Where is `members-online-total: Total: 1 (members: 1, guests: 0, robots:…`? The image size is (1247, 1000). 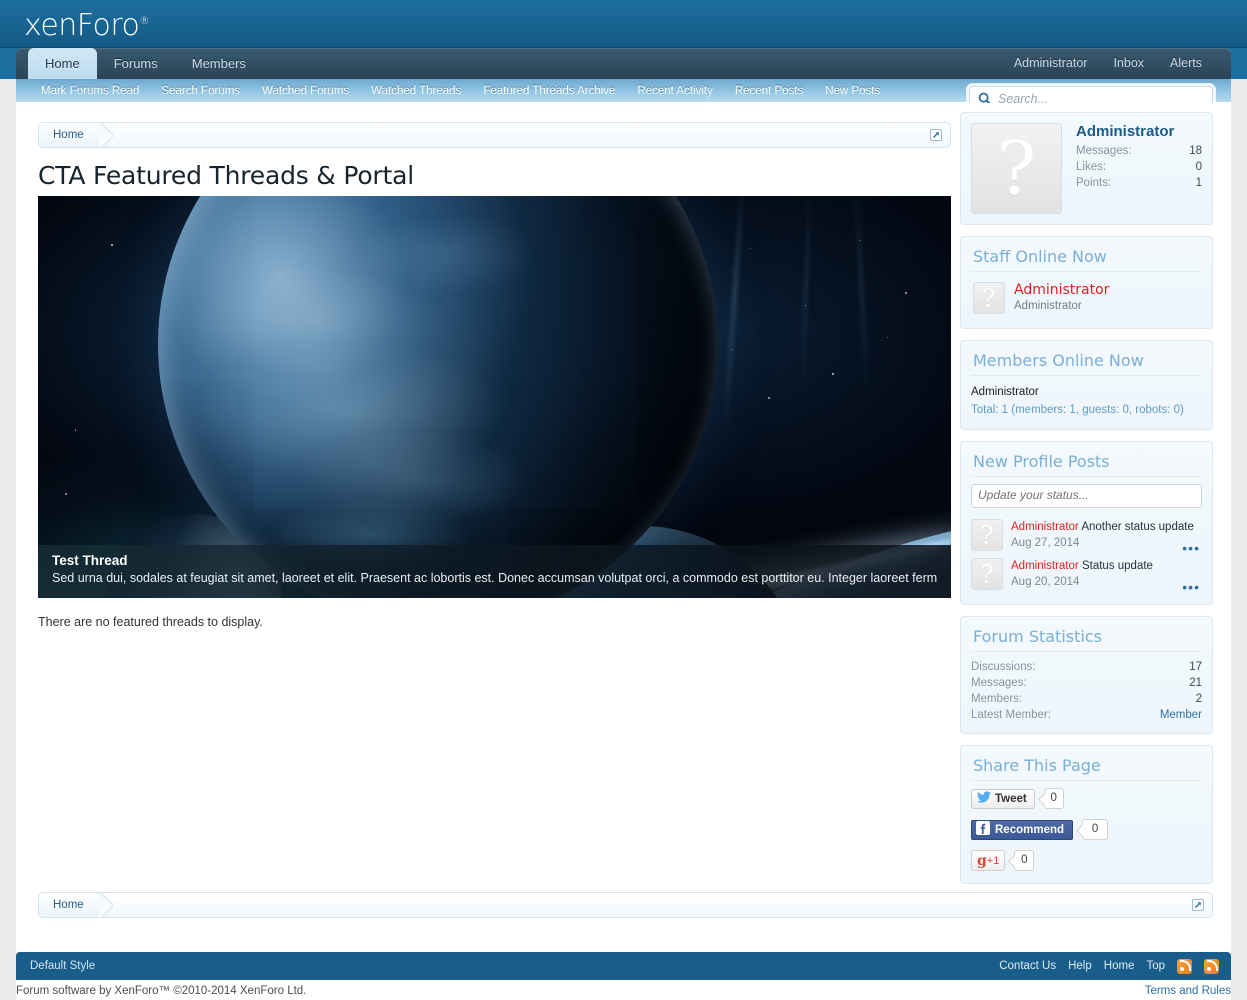
members-online-total: Total: 1 (members: 1, guests: 0, robots:… is located at coordinates (1077, 410).